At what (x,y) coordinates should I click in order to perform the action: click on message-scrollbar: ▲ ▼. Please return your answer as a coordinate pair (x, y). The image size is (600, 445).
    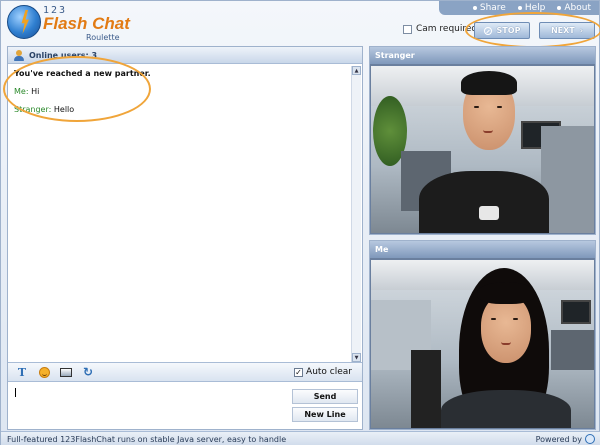
    Looking at the image, I should click on (356, 214).